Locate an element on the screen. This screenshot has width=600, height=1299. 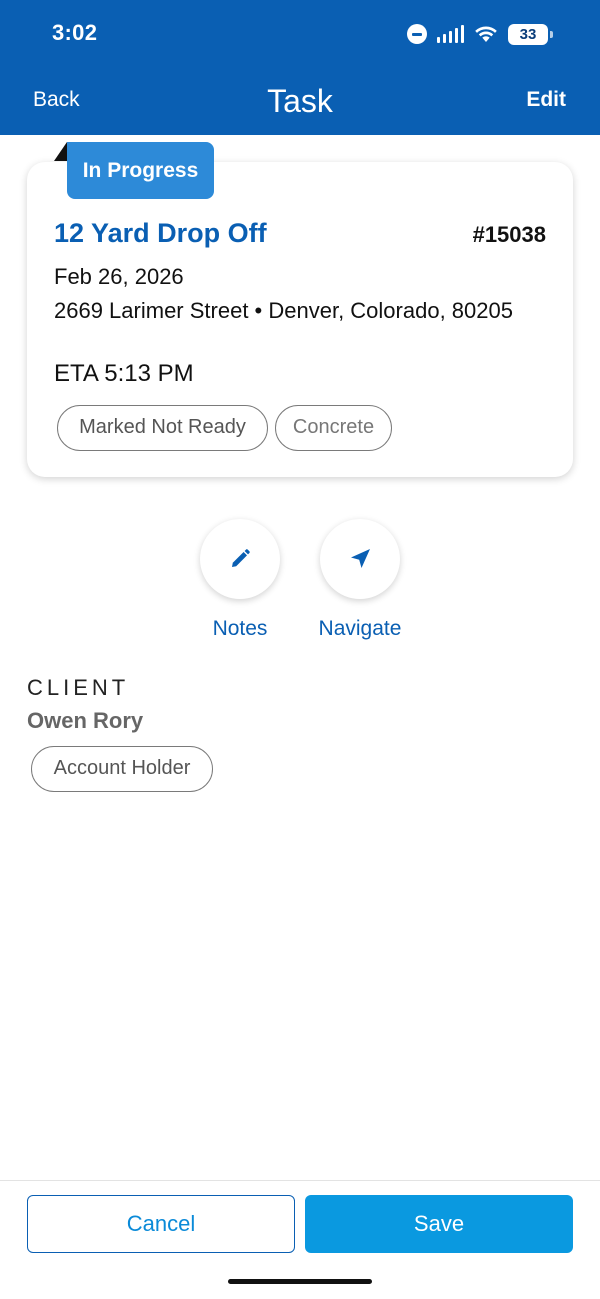
battery-level: 33 is located at coordinates (528, 34).